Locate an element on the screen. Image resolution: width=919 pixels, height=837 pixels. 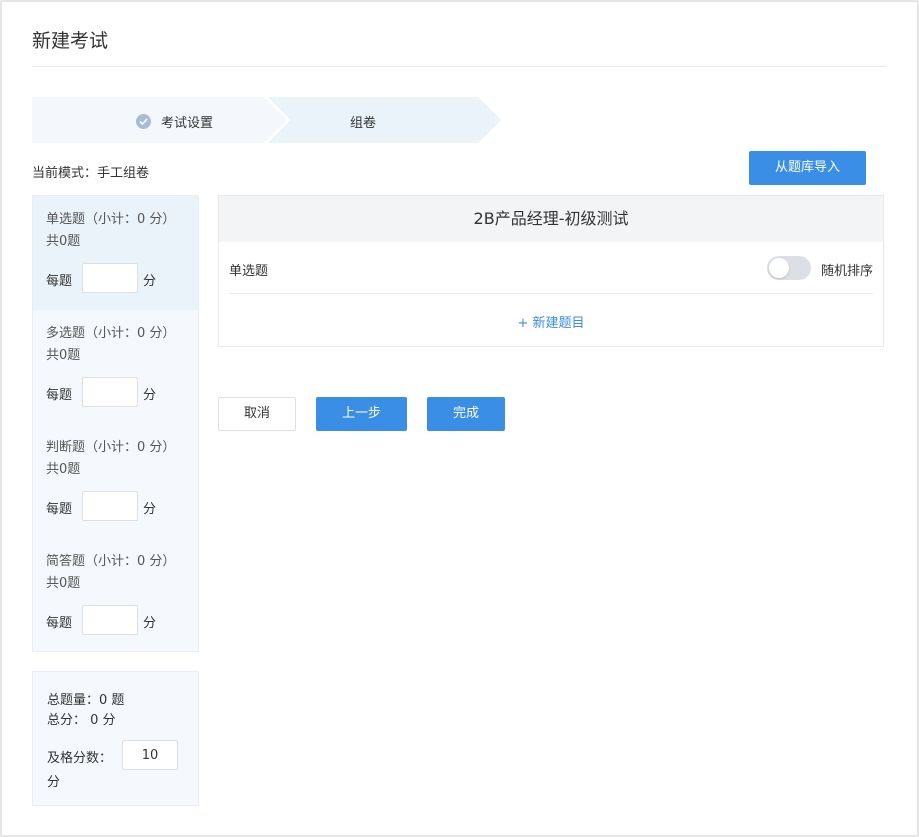
step-2-label: 组卷 is located at coordinates (363, 123).